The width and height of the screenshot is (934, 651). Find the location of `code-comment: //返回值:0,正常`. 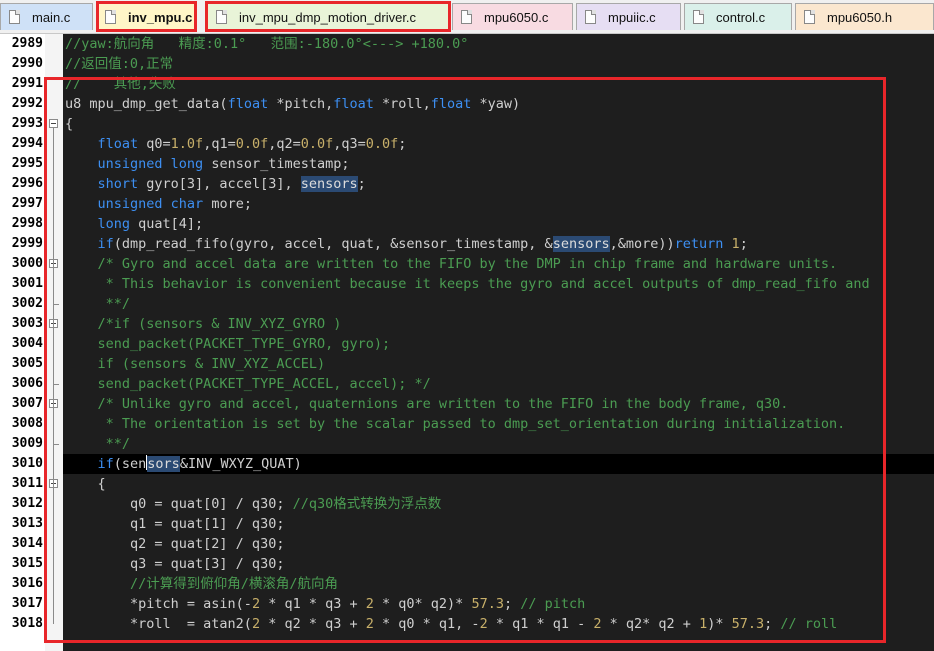

code-comment: //返回值:0,正常 is located at coordinates (119, 64).